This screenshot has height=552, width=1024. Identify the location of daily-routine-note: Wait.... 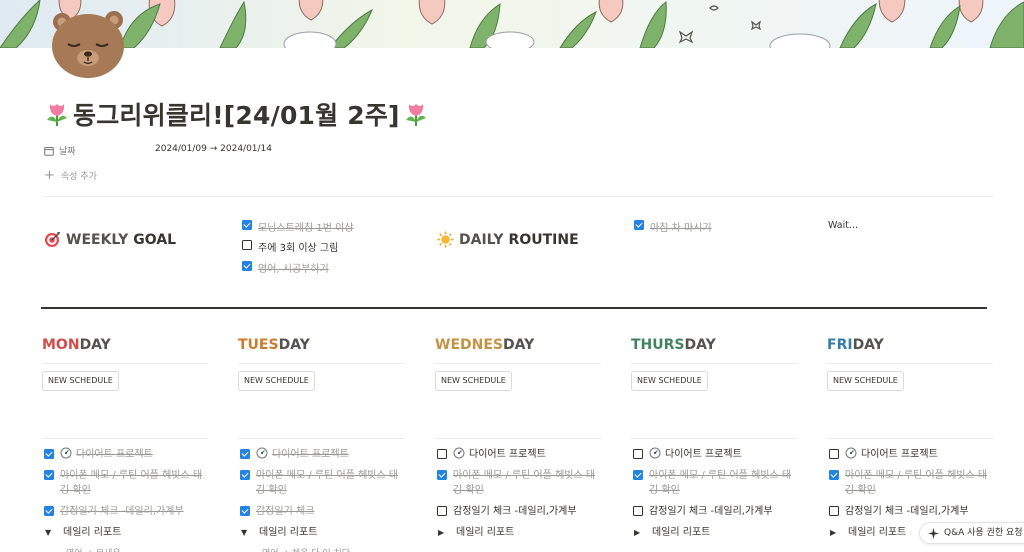
(843, 225).